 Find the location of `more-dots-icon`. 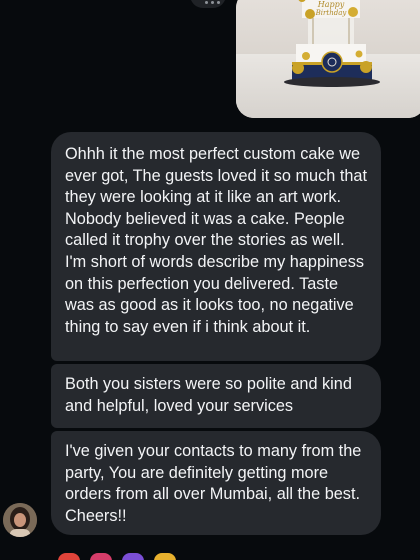

more-dots-icon is located at coordinates (212, 2).